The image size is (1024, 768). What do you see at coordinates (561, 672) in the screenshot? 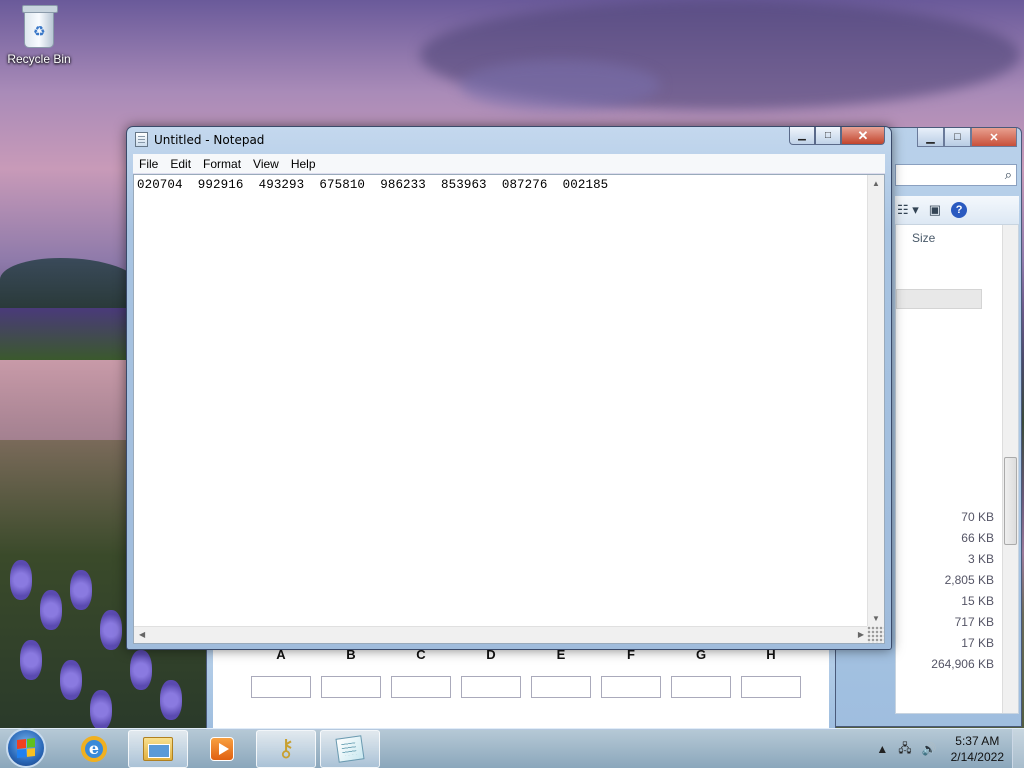
I see `column-e: E` at bounding box center [561, 672].